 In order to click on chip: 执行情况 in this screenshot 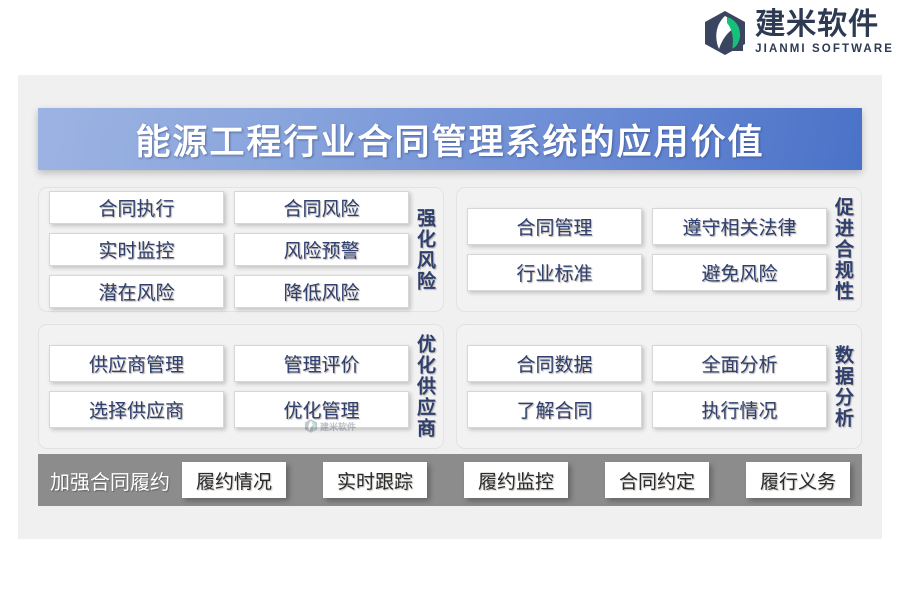, I will do `click(739, 409)`.